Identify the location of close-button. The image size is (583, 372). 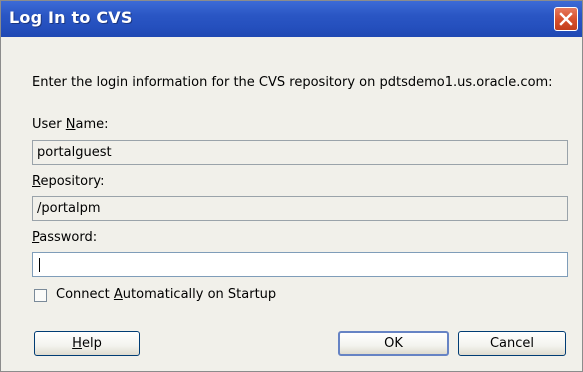
(566, 19).